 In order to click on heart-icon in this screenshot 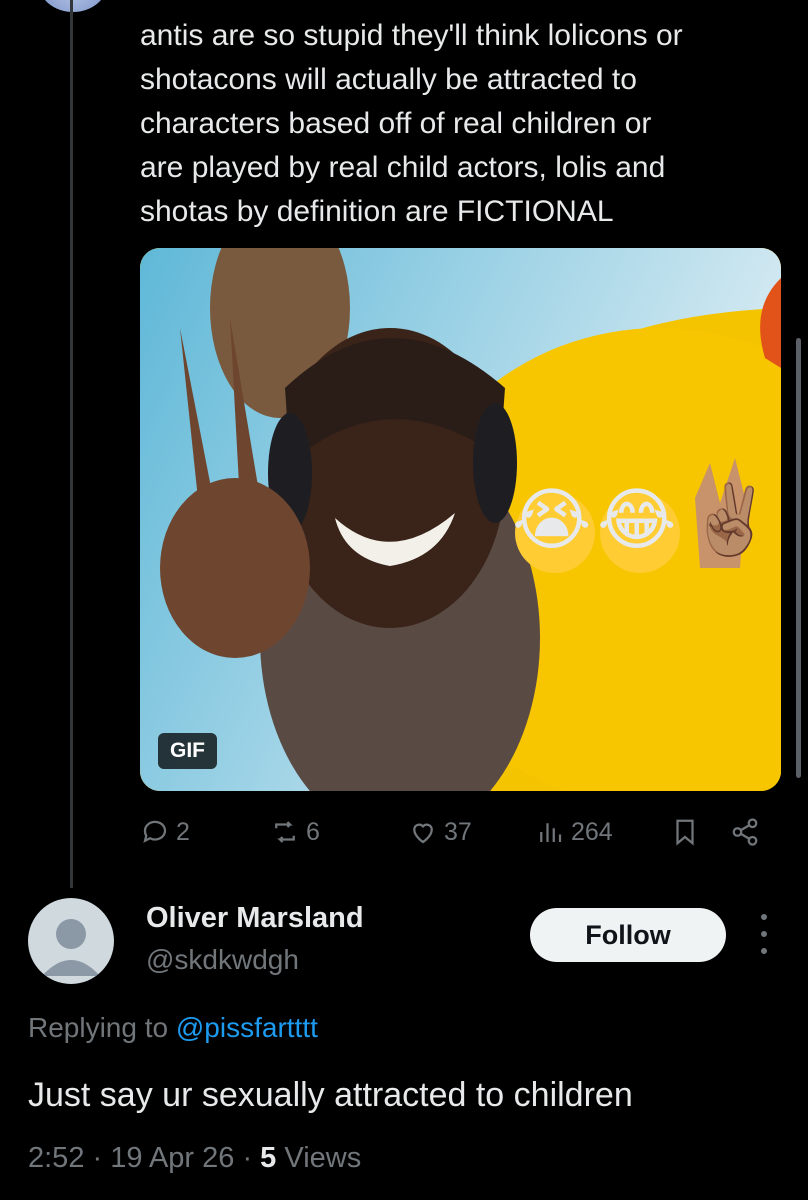, I will do `click(423, 833)`.